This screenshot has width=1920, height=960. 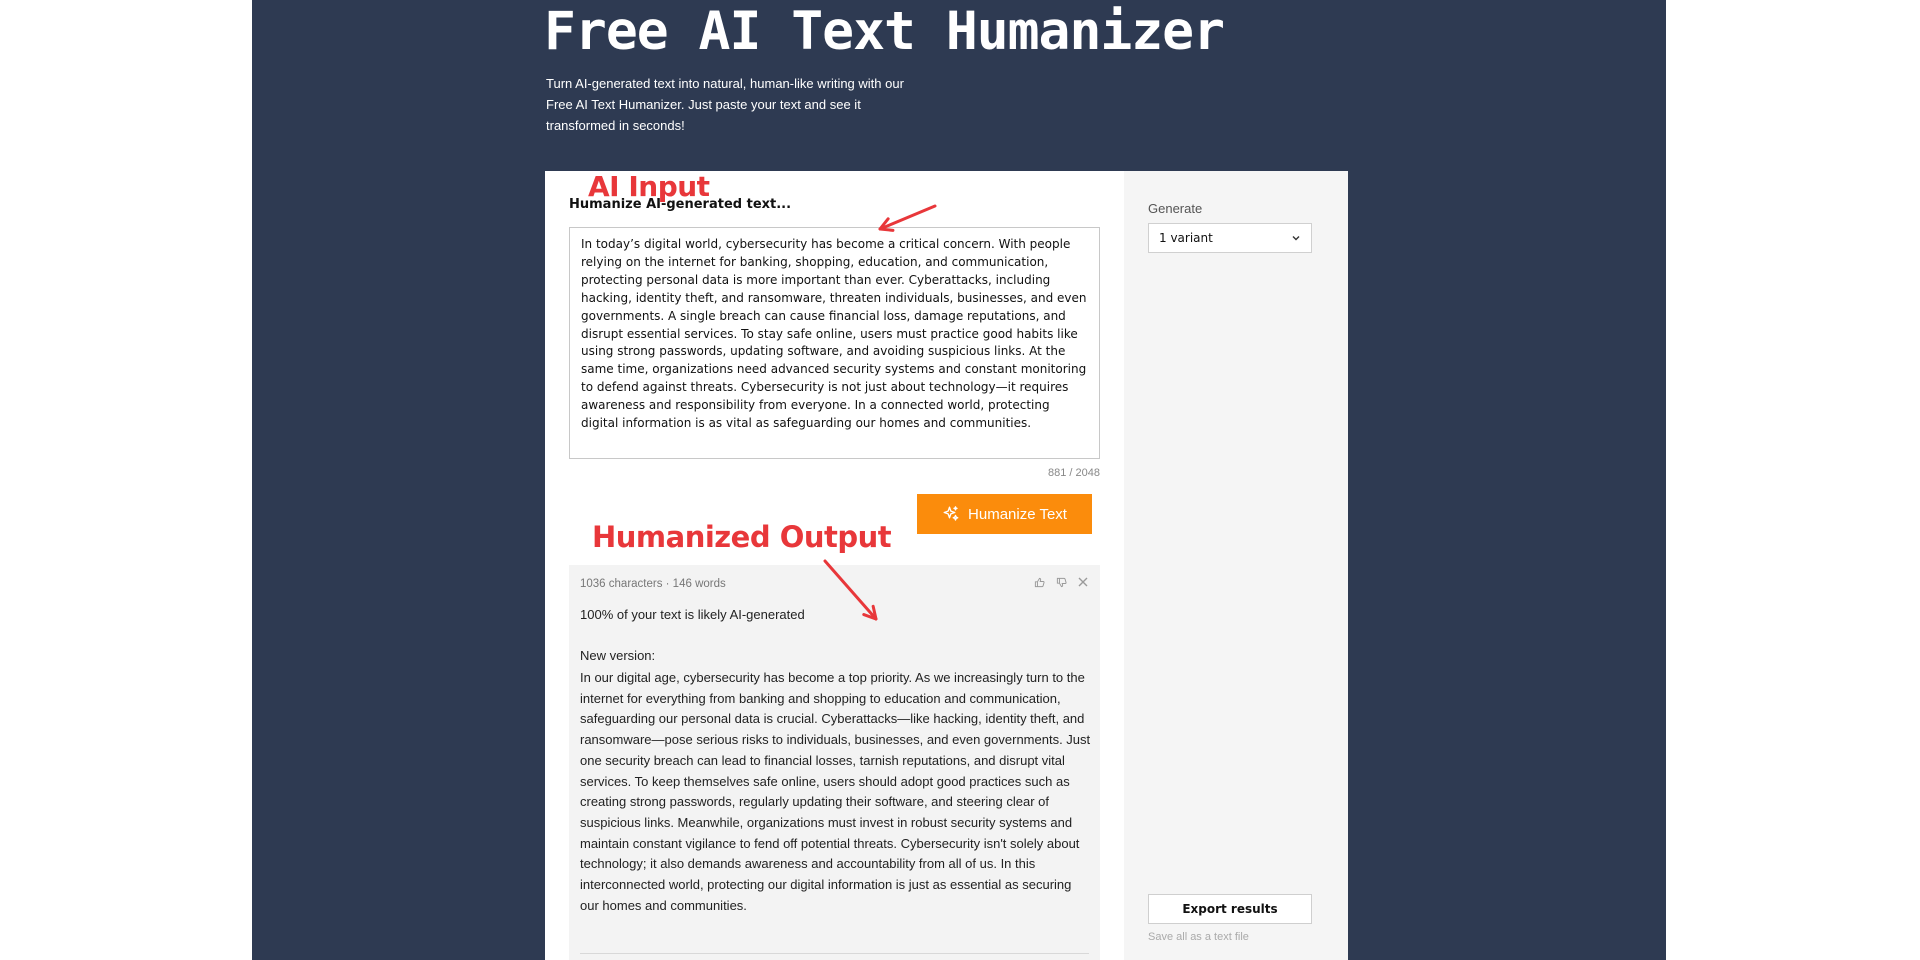 I want to click on new-version-label: New version:, so click(x=618, y=655).